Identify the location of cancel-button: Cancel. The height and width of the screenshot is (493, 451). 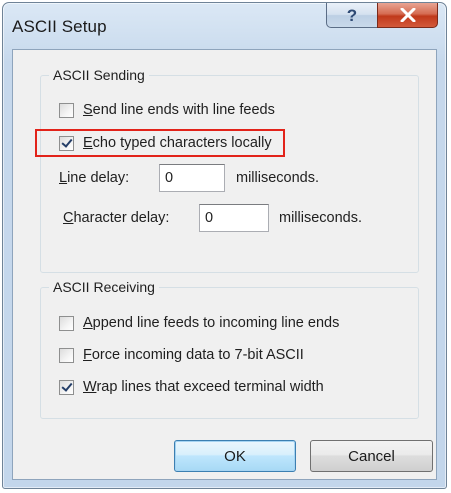
(371, 456).